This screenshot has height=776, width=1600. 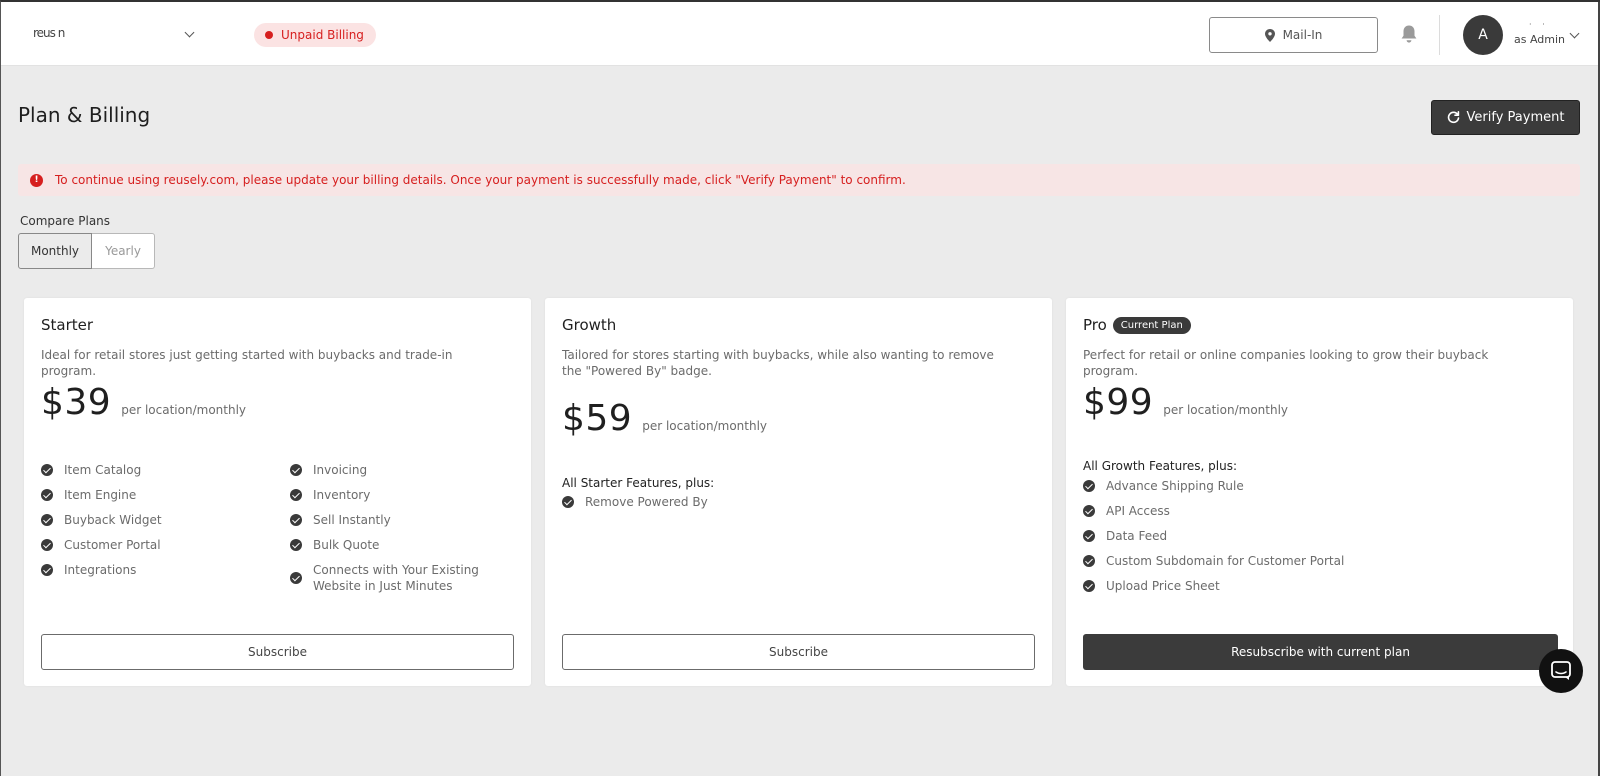 What do you see at coordinates (638, 483) in the screenshot?
I see `features-heading: All Starter Features, plus:` at bounding box center [638, 483].